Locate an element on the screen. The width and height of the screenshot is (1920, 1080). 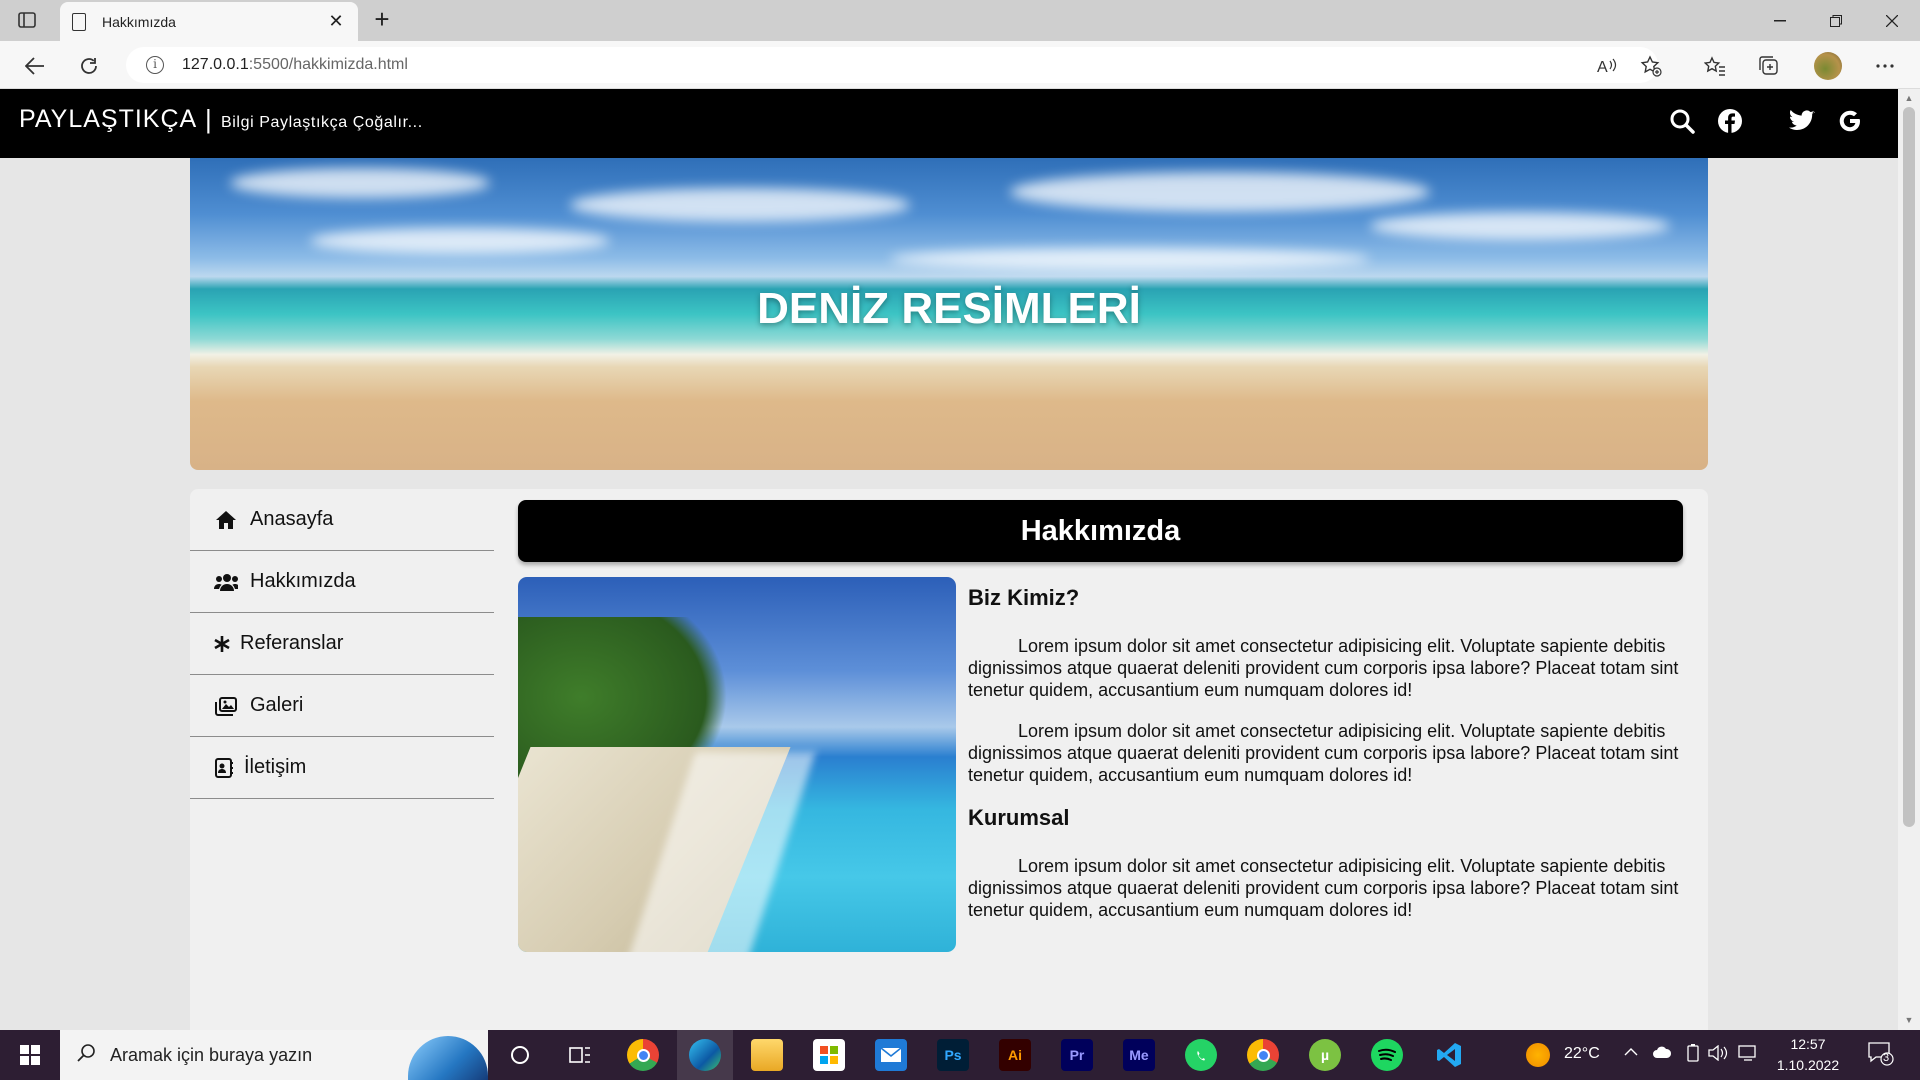
clock-time: 12:57 is located at coordinates (1808, 1044).